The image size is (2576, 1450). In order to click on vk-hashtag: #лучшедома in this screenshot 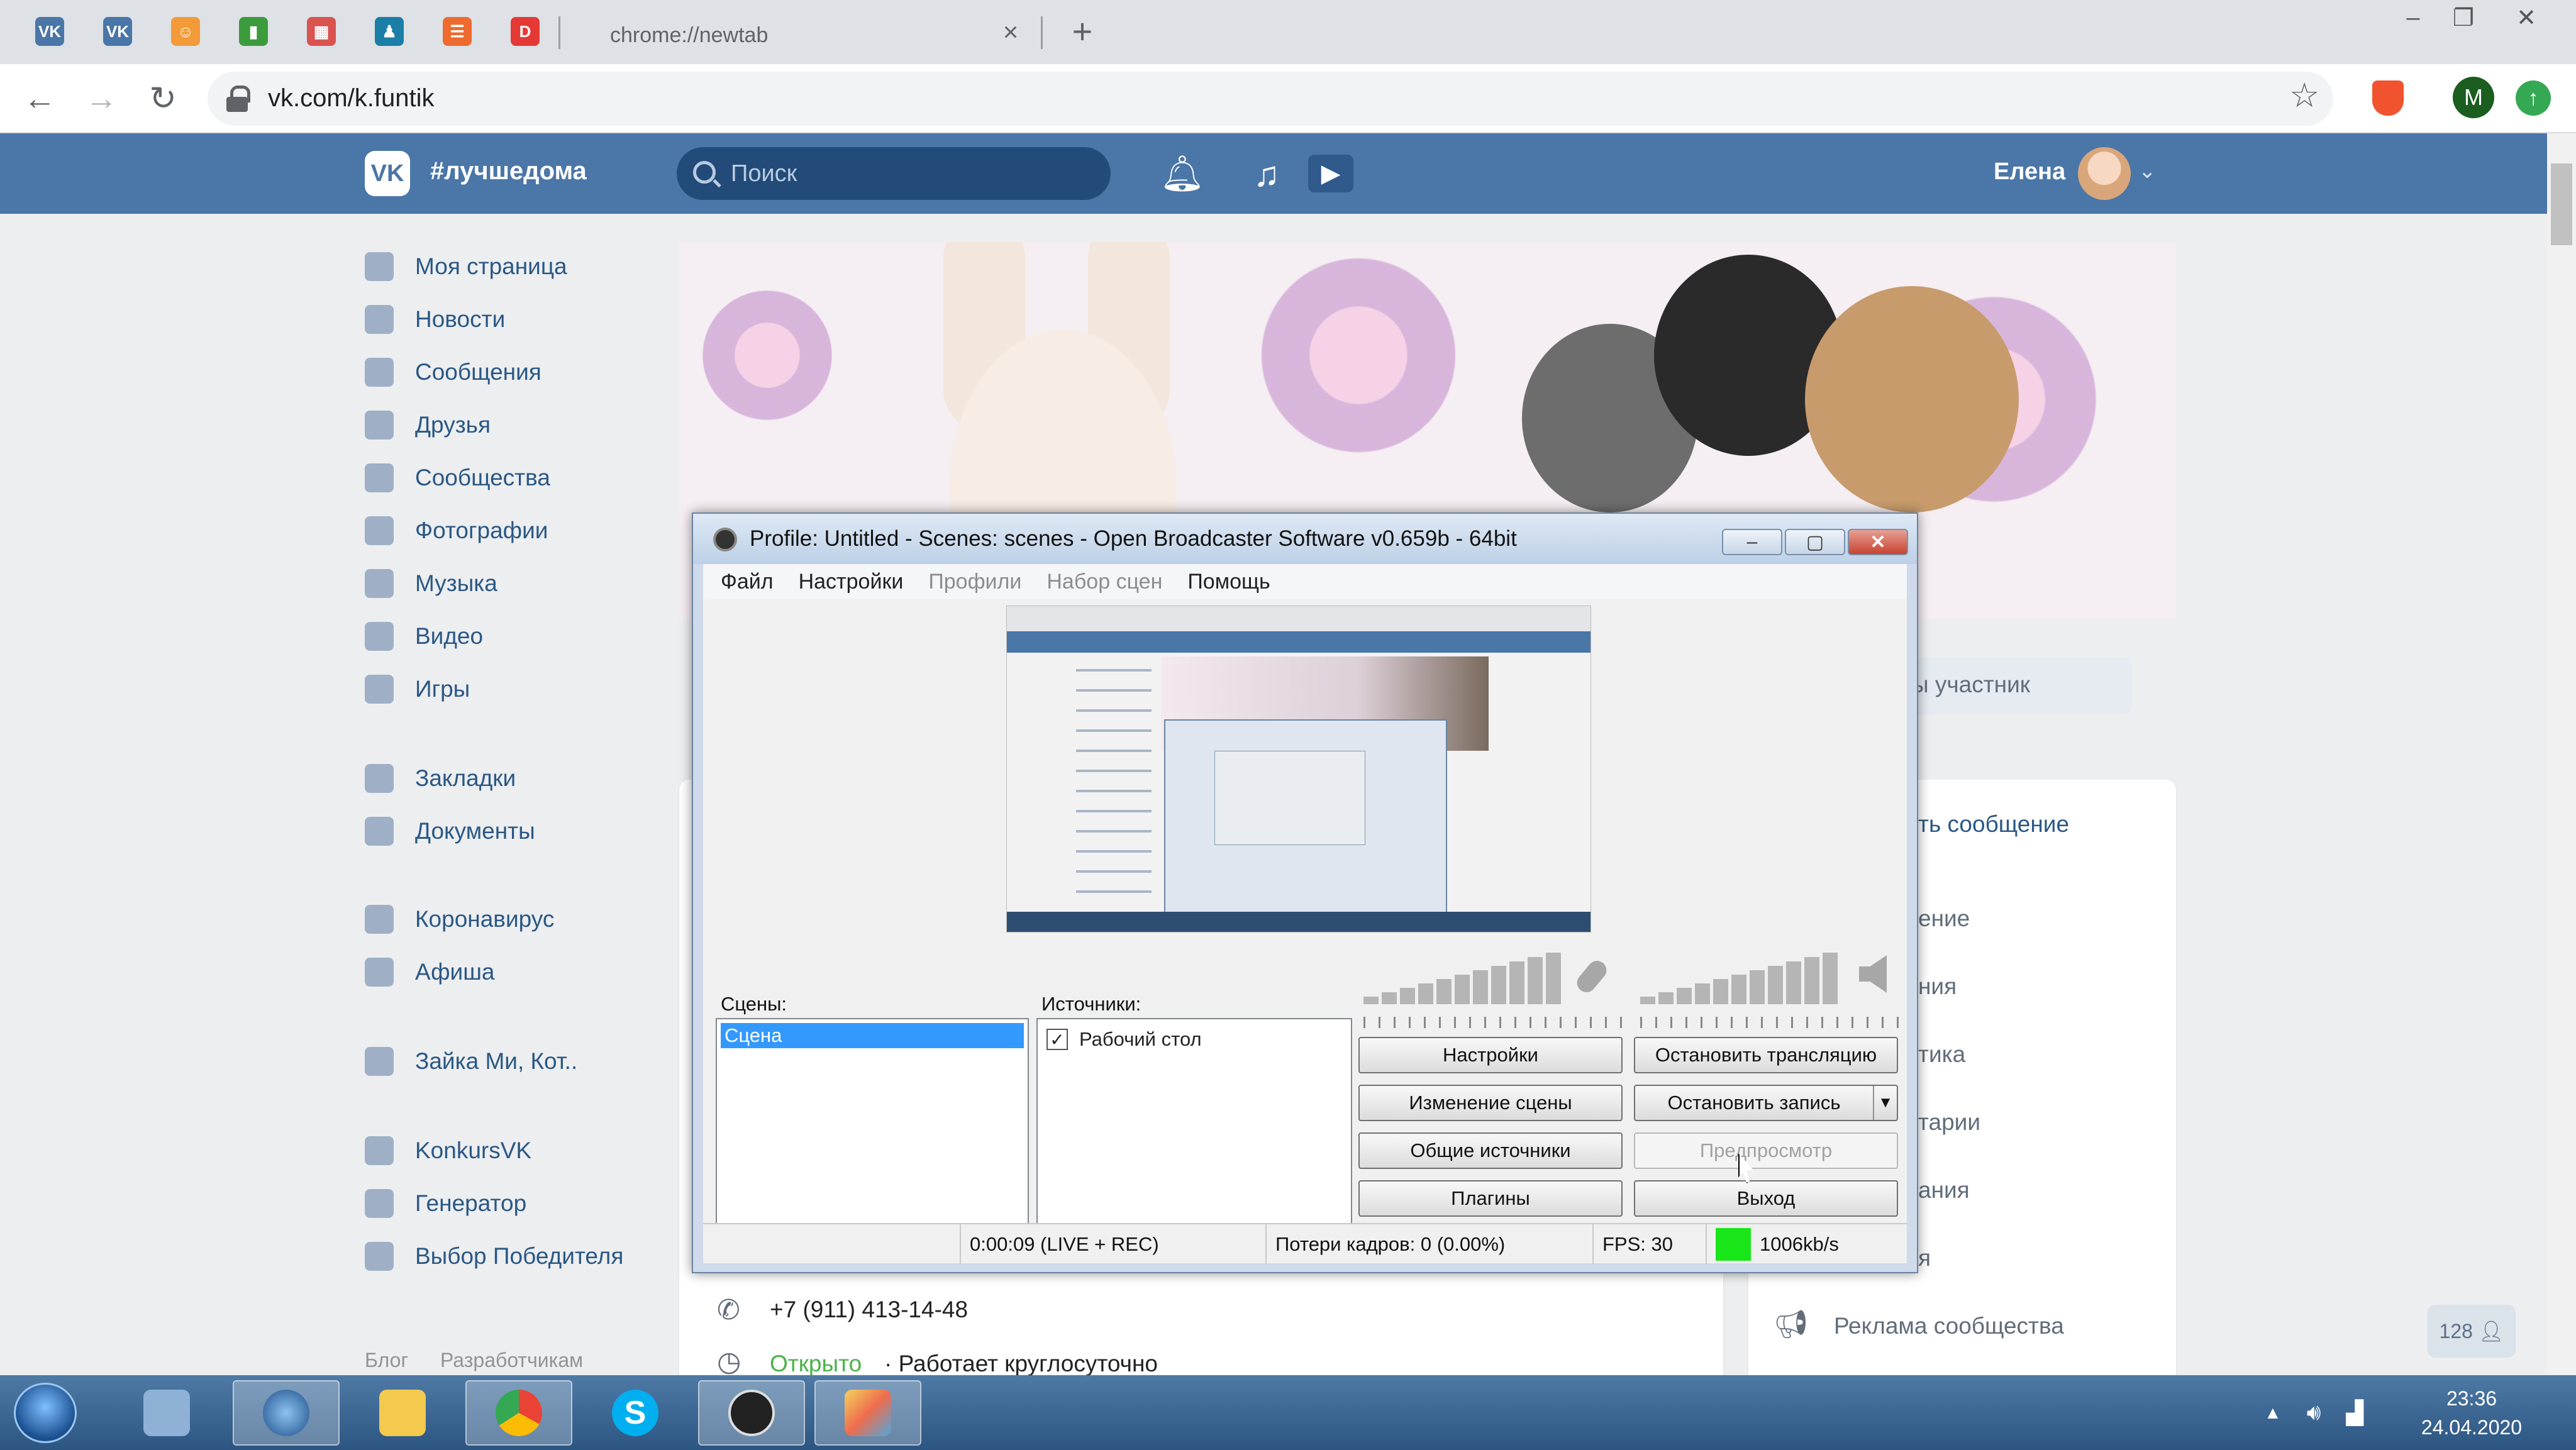, I will do `click(508, 171)`.